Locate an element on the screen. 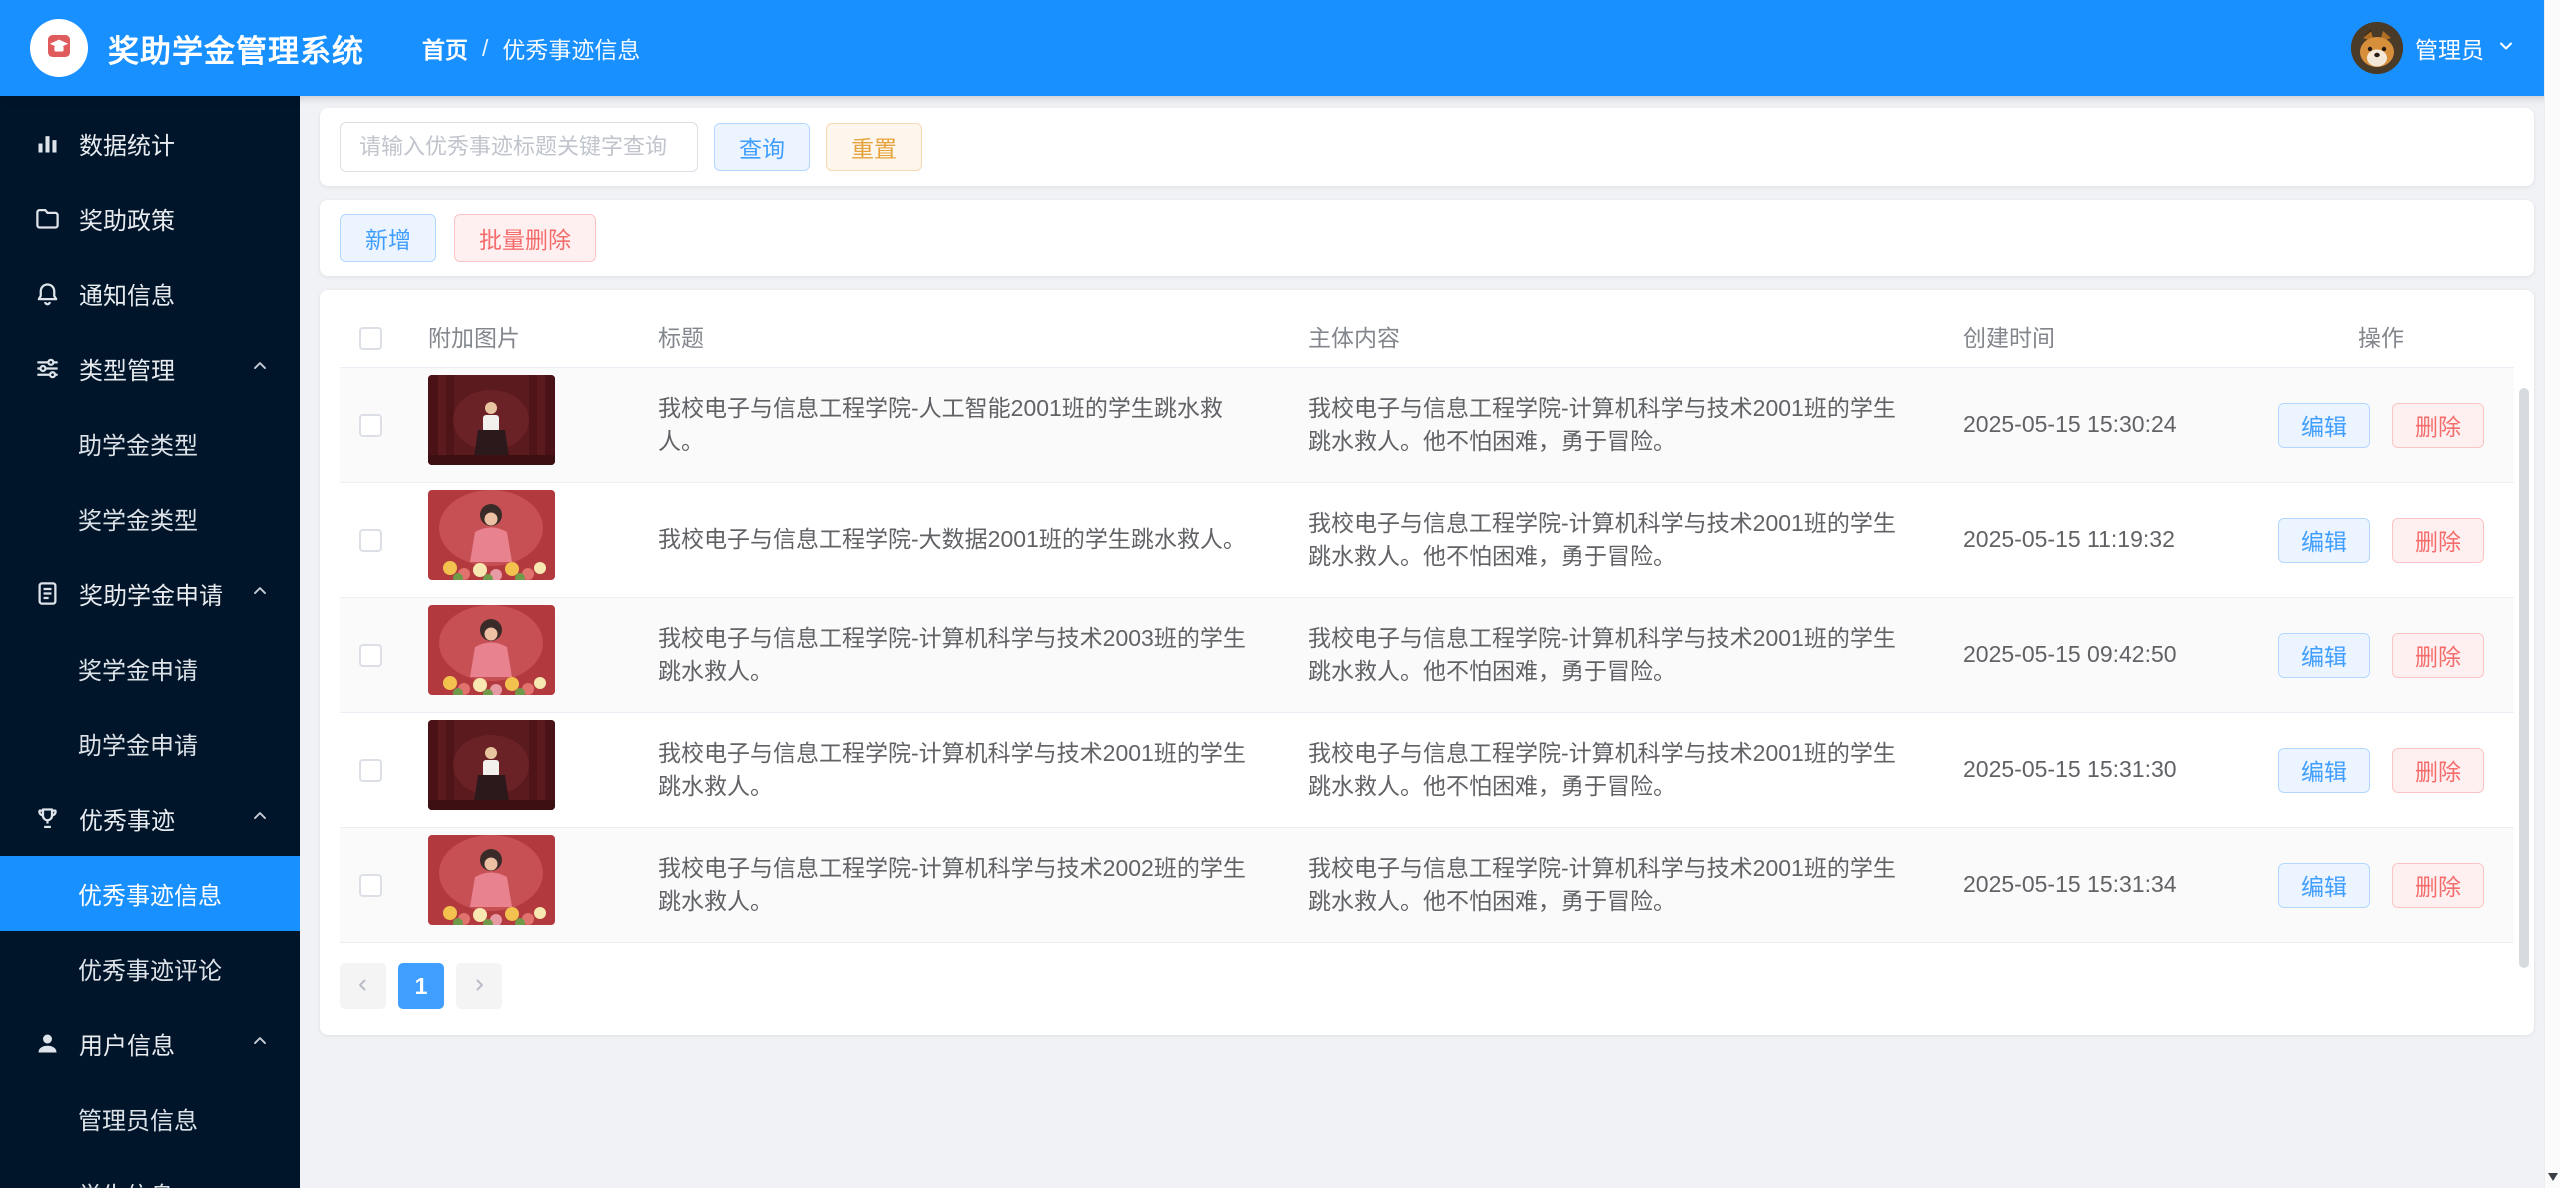 This screenshot has width=2560, height=1188. column-header-title: 标题 is located at coordinates (681, 337).